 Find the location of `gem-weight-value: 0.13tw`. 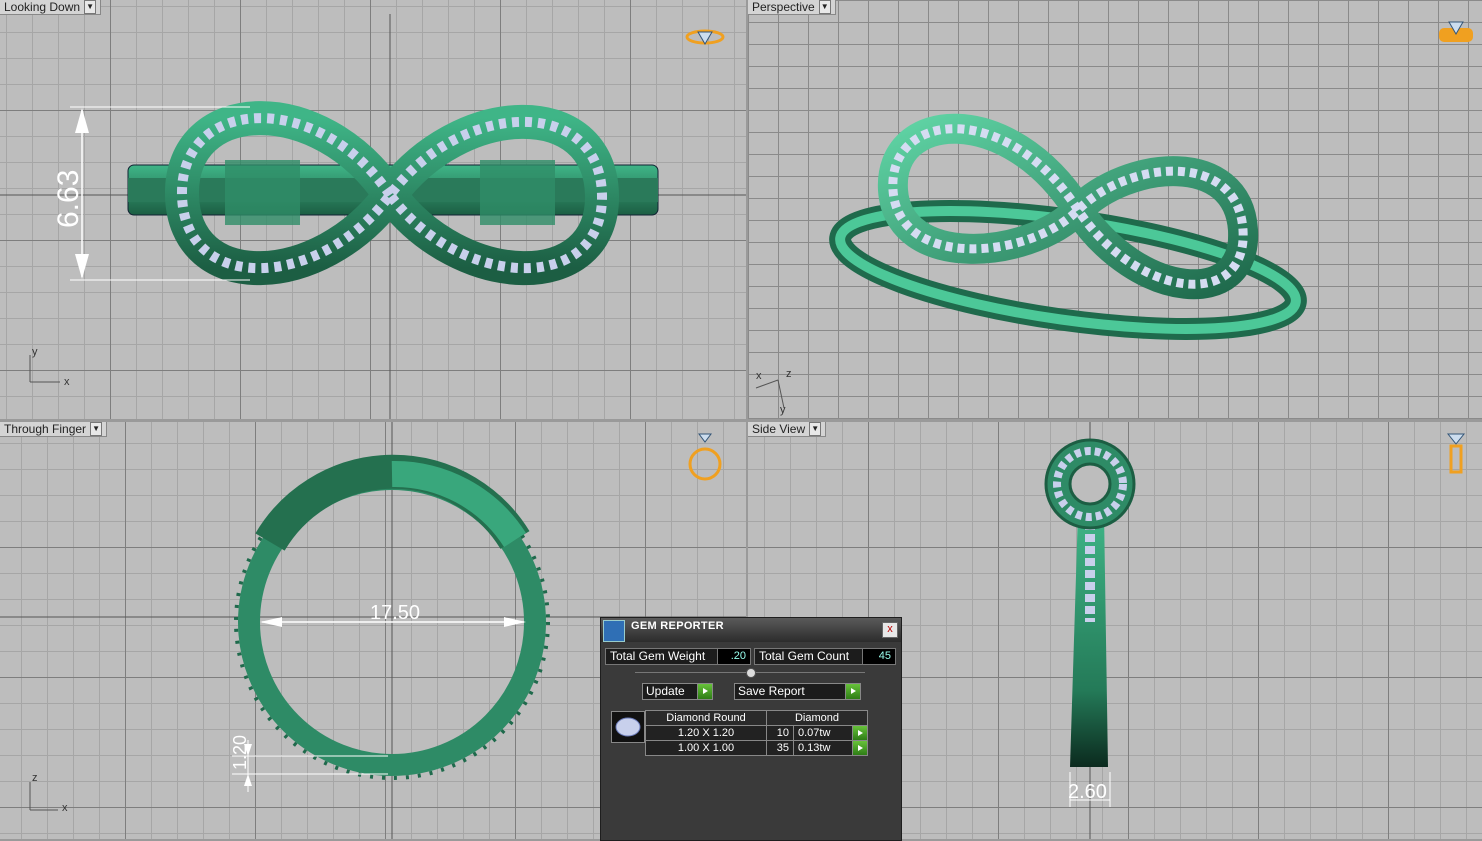

gem-weight-value: 0.13tw is located at coordinates (814, 748).